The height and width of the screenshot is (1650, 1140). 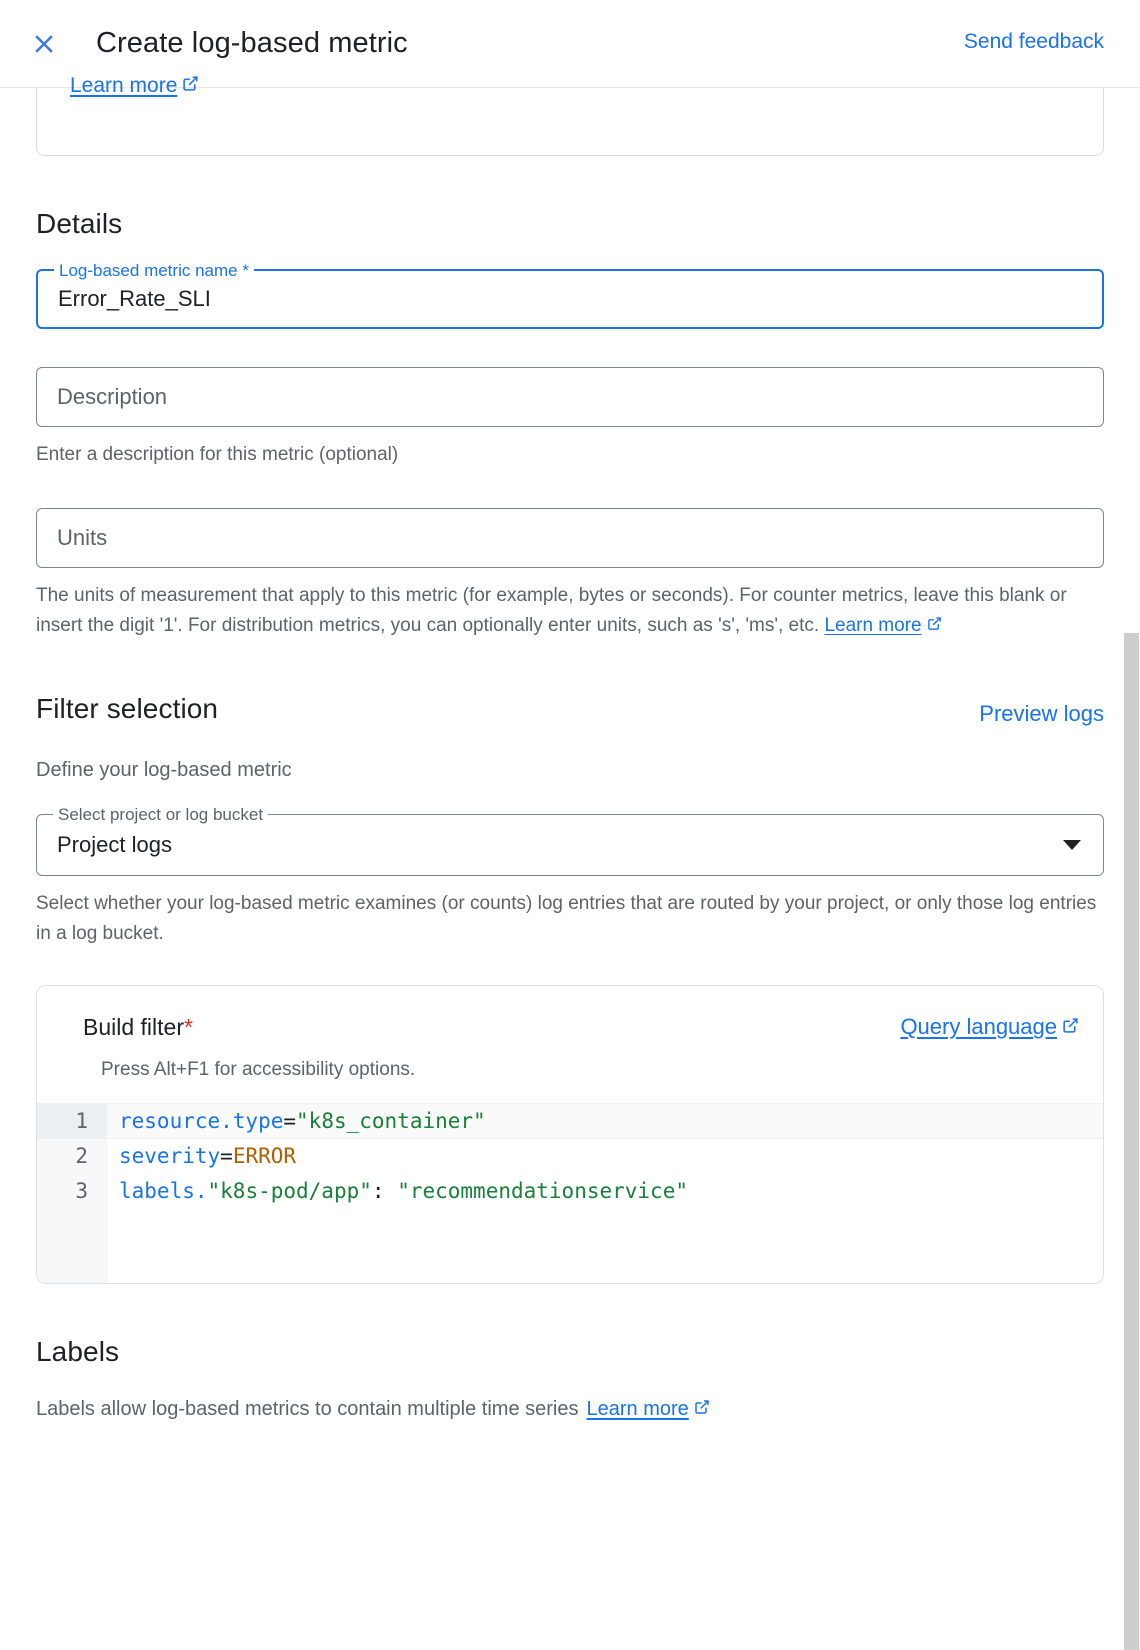 I want to click on code-token-str: "k8s_container", so click(x=391, y=1121).